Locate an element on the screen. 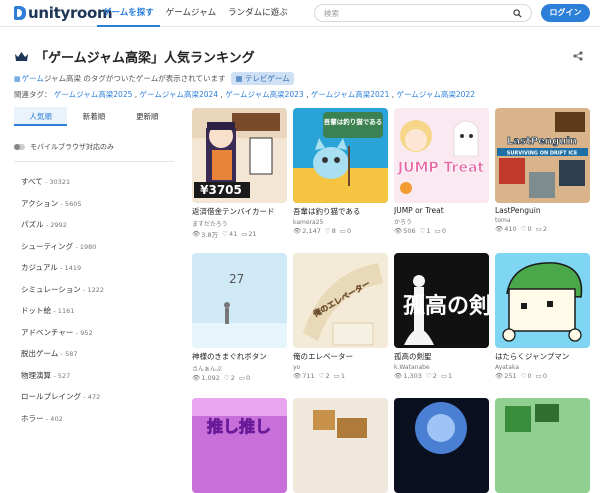  genre-item-shooting: シューティング - 1980 is located at coordinates (96, 252).